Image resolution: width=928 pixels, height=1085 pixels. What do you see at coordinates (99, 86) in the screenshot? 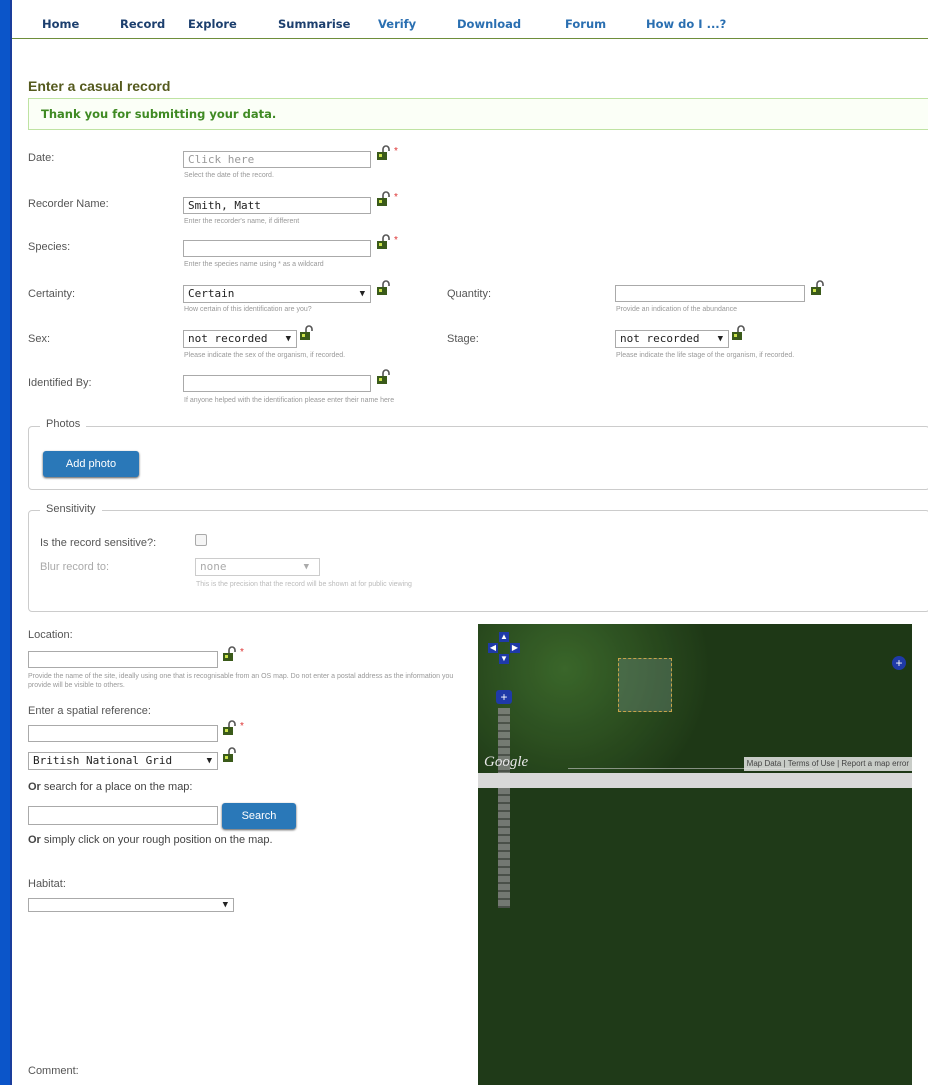
I see `page-title: Enter a casual record` at bounding box center [99, 86].